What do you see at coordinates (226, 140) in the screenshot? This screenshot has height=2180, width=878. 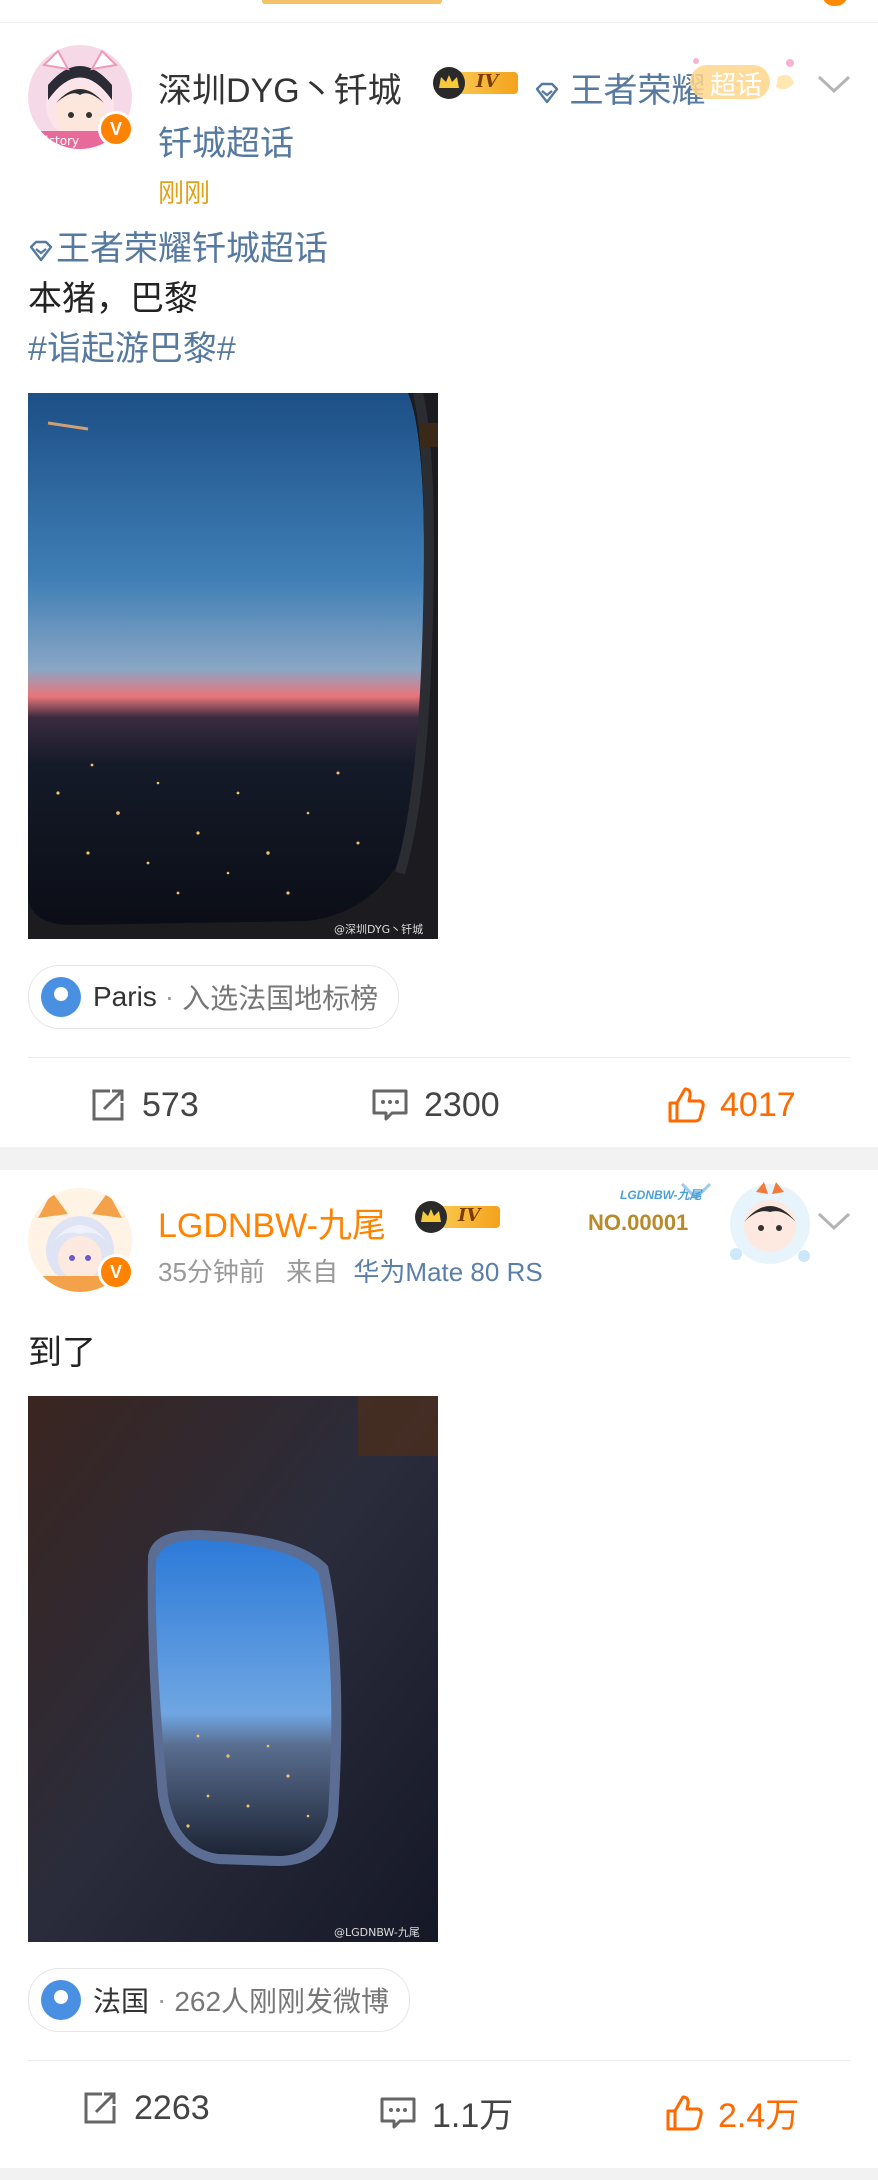 I see `supertopic-link-continued: 钎城超话` at bounding box center [226, 140].